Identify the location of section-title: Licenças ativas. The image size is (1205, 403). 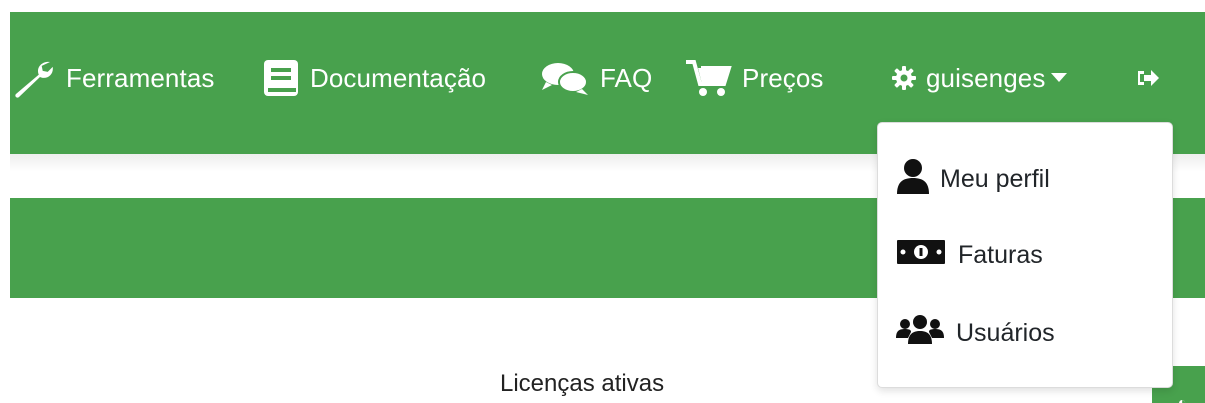
(582, 383).